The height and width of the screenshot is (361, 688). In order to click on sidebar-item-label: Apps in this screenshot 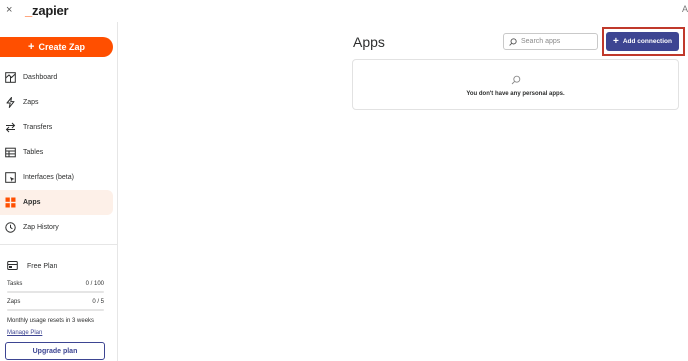, I will do `click(32, 202)`.